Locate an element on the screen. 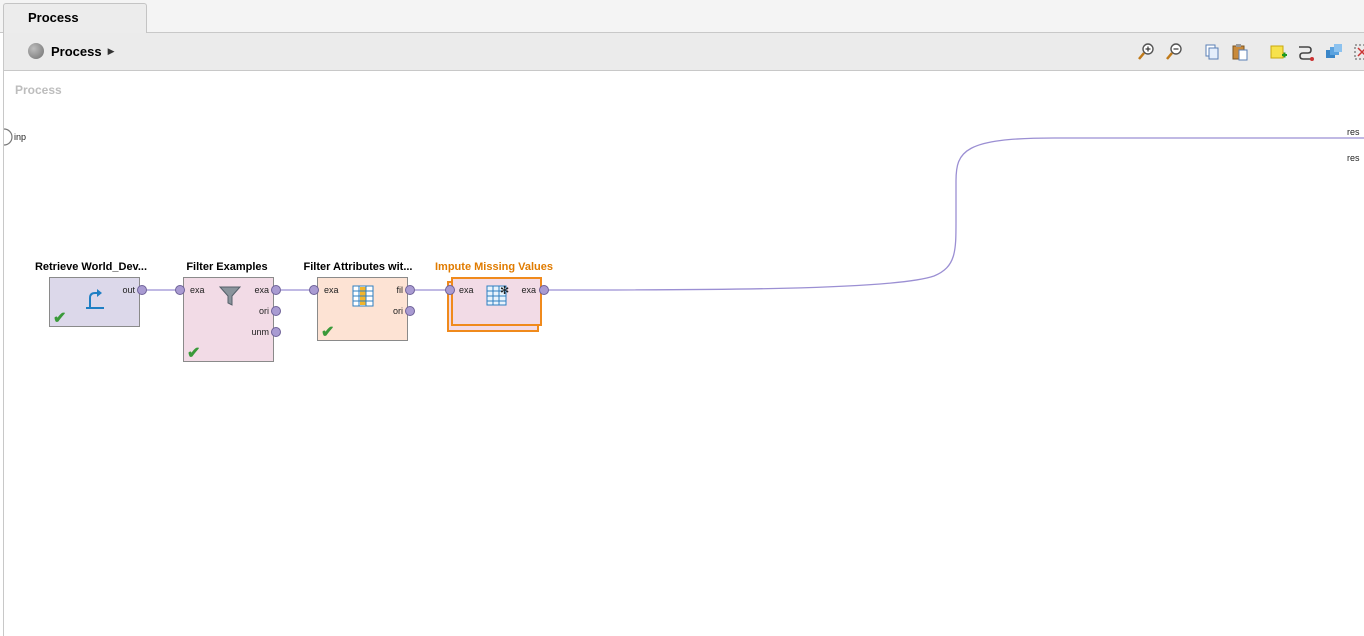 Image resolution: width=1364 pixels, height=636 pixels. port-filter-examples-in is located at coordinates (180, 290).